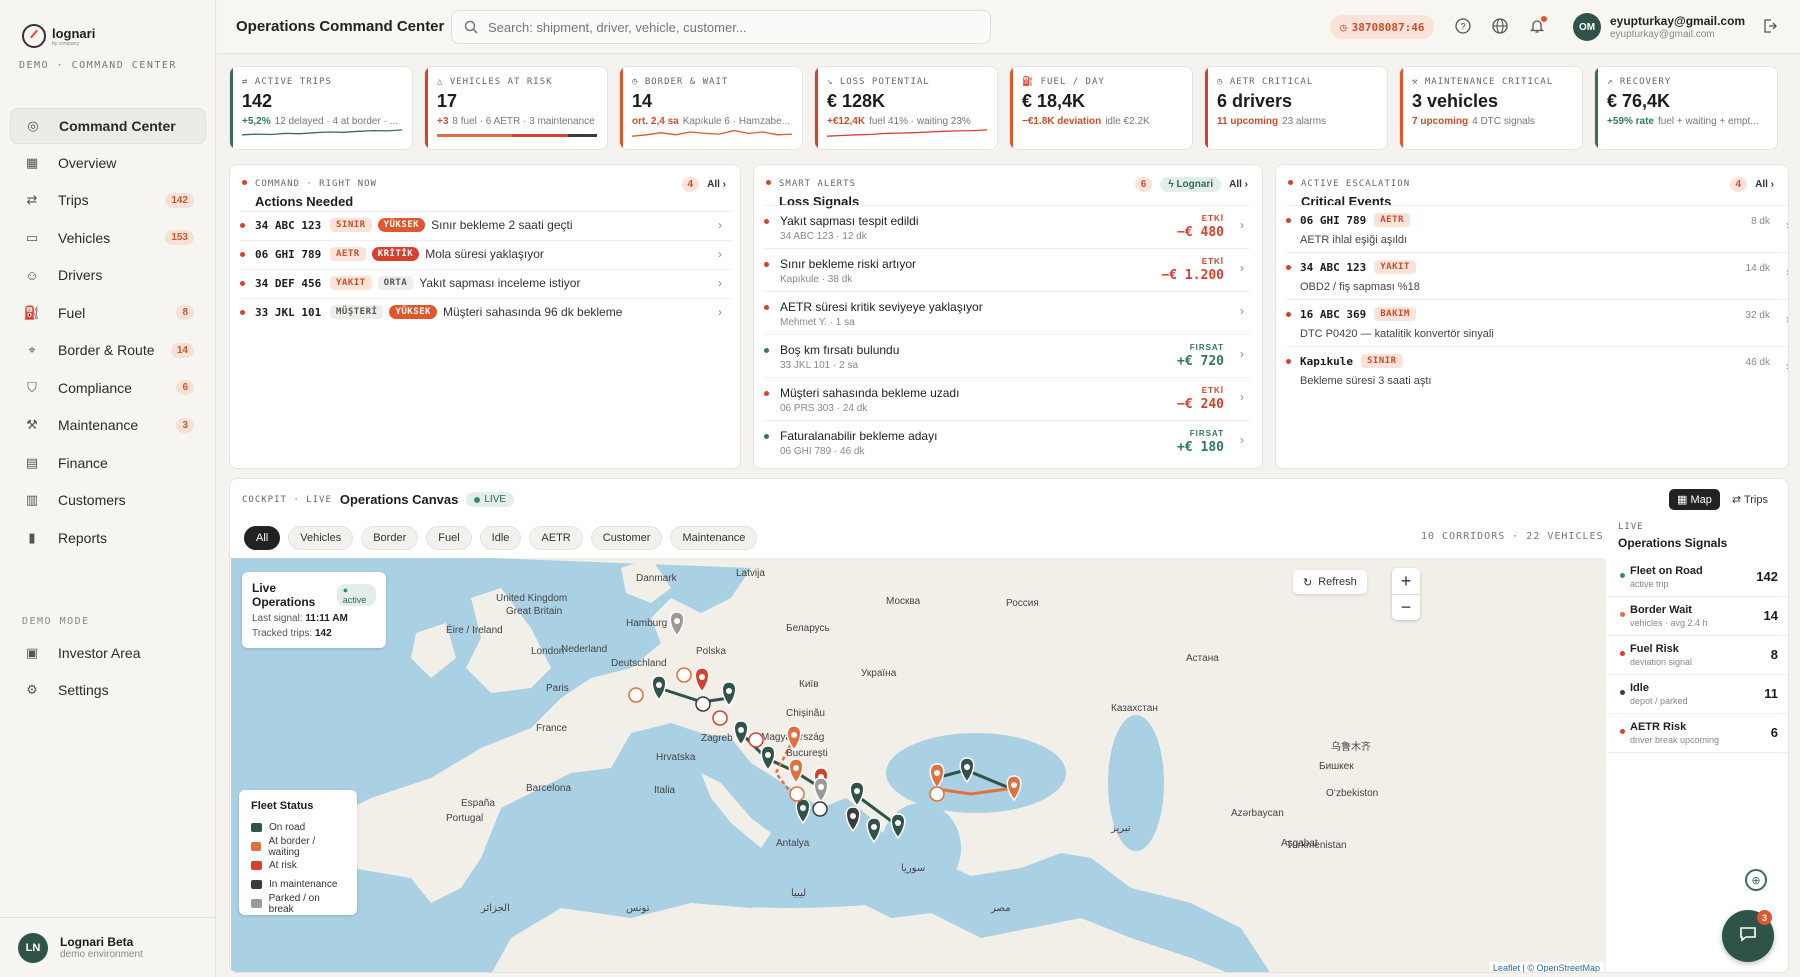  What do you see at coordinates (108, 538) in the screenshot?
I see `sidebar-item-reports: ▮ Reports` at bounding box center [108, 538].